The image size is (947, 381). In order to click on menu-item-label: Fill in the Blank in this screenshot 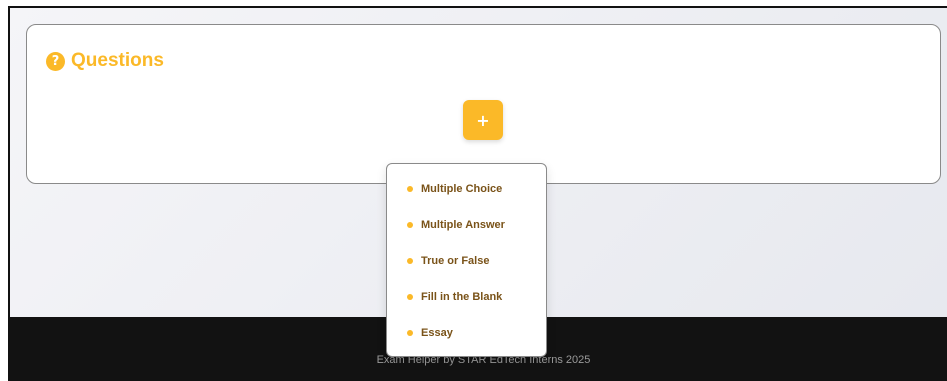, I will do `click(462, 297)`.